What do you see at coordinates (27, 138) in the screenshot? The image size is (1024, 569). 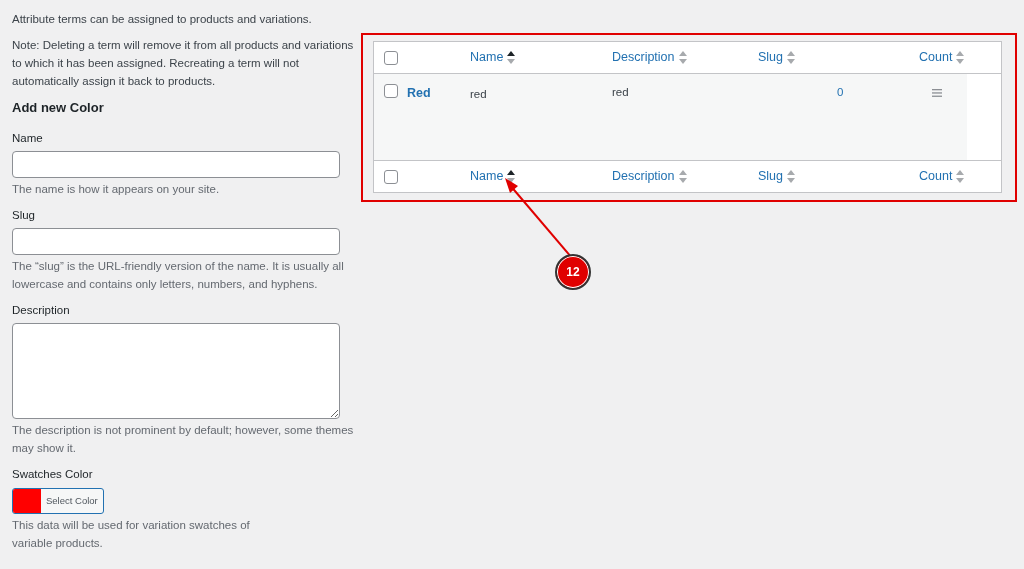 I see `field-label: Name` at bounding box center [27, 138].